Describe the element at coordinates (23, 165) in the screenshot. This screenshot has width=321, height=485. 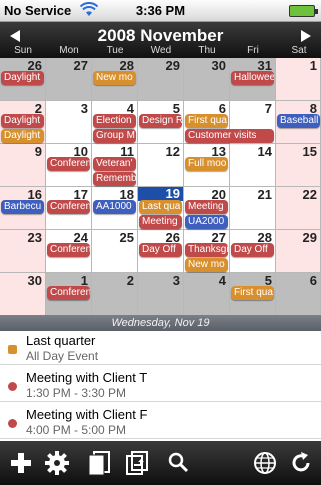
I see `day-cell: 9` at that location.